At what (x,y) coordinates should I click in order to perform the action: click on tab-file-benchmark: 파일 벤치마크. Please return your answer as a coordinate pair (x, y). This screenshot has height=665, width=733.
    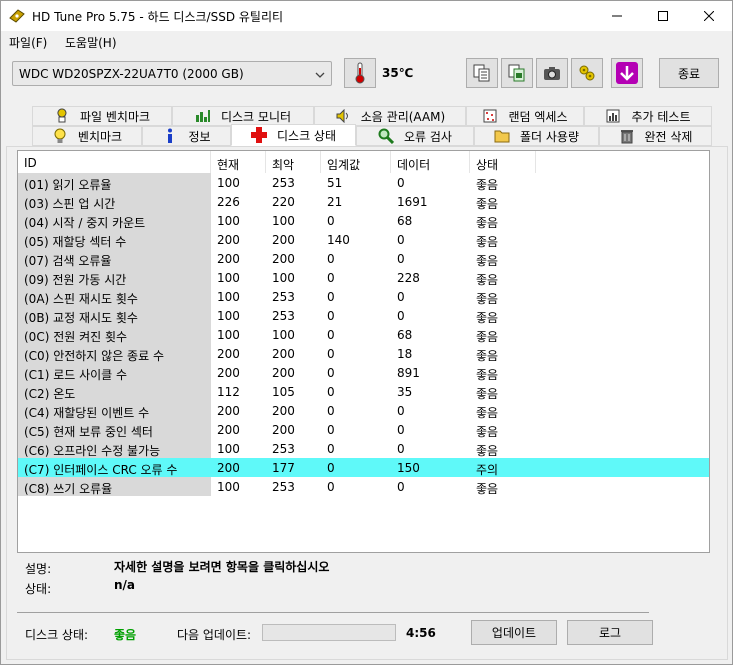
    Looking at the image, I should click on (102, 116).